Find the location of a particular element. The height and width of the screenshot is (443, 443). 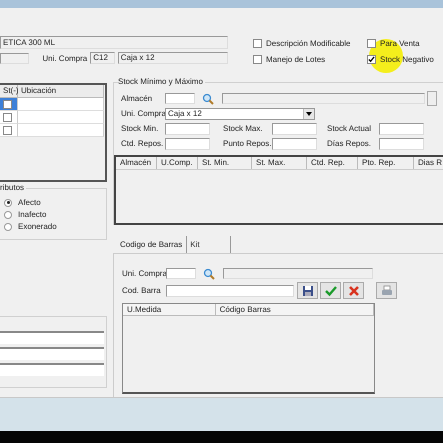

column-header: Ctd. Rep. is located at coordinates (332, 163).